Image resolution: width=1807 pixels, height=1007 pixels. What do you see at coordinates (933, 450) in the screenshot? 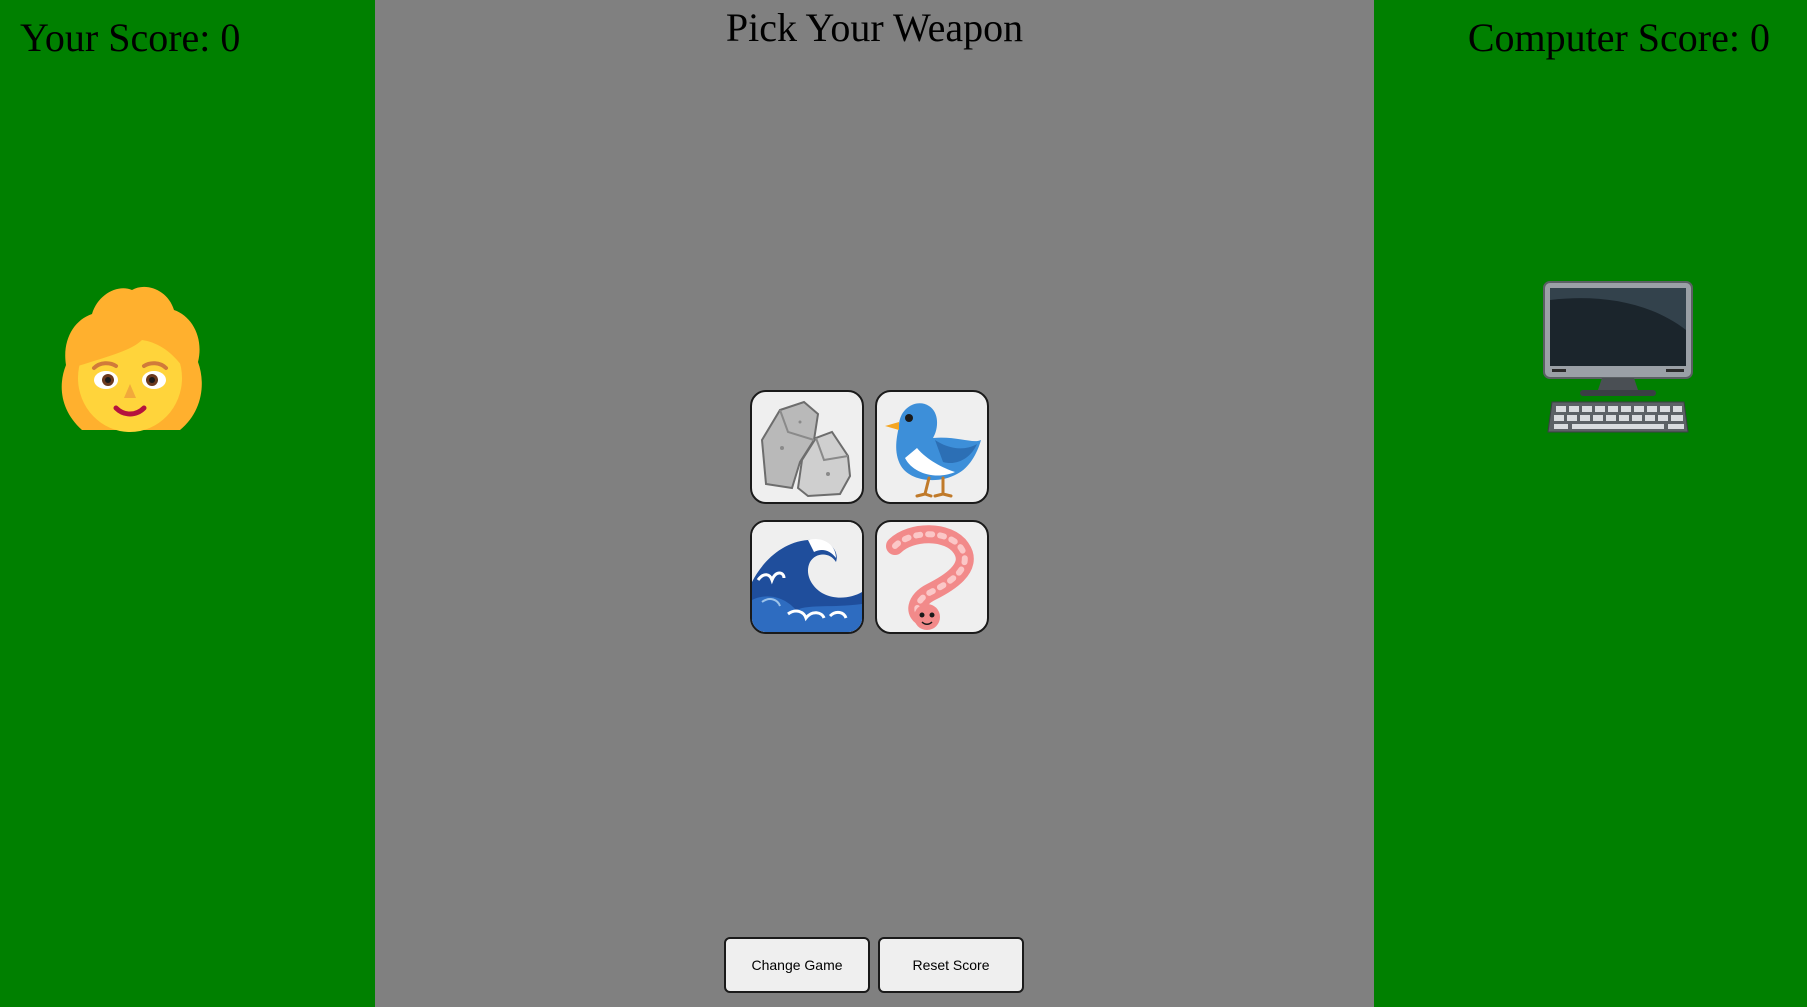
I see `bird-icon` at bounding box center [933, 450].